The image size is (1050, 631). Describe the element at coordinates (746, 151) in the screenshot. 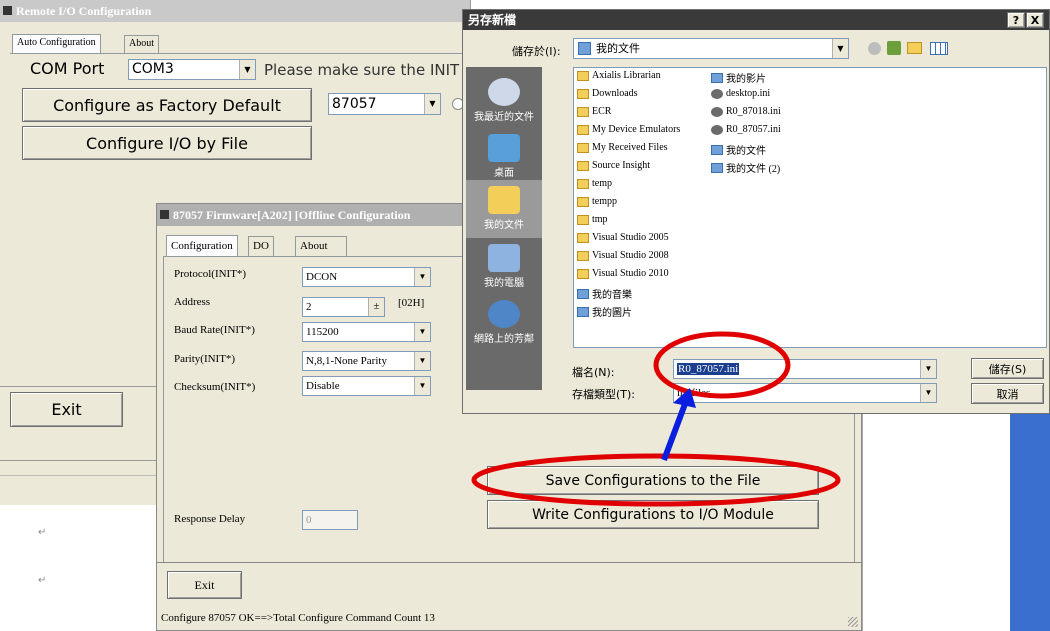

I see `file-name: 我的文件` at that location.